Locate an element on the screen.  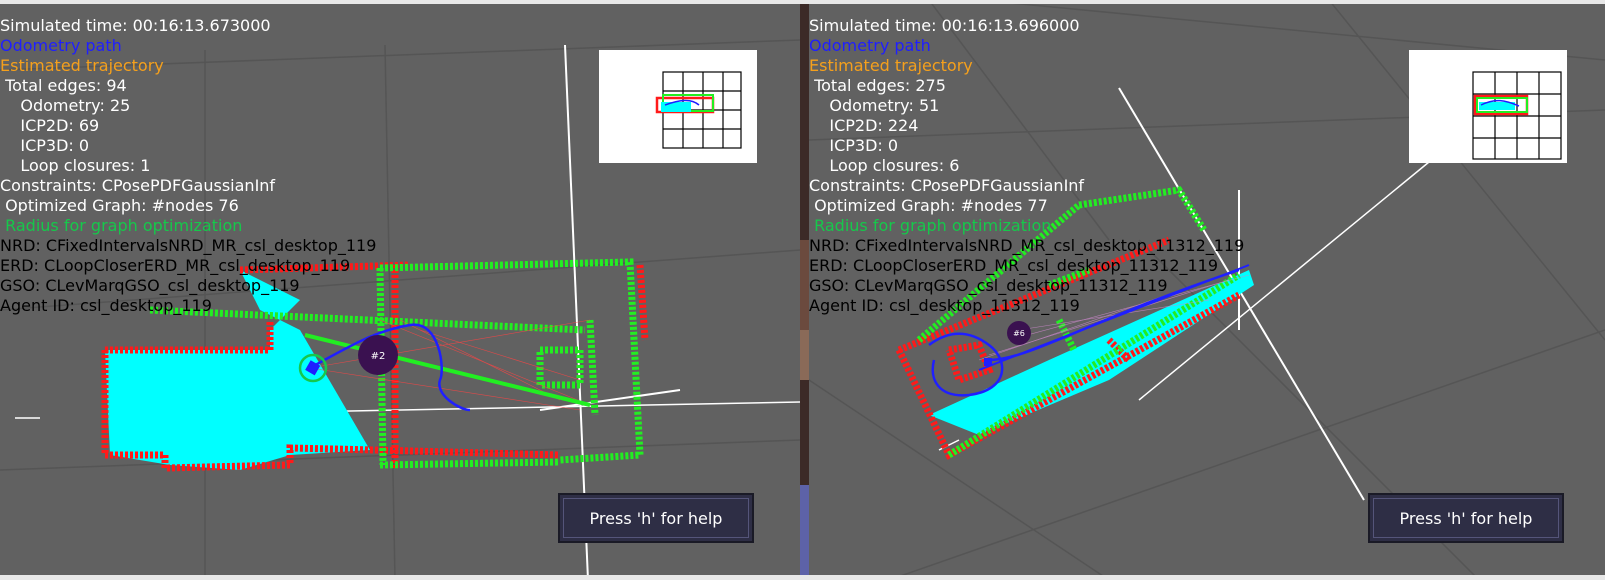
icp2d-count-text: ICP2D: 69 is located at coordinates (50, 125).